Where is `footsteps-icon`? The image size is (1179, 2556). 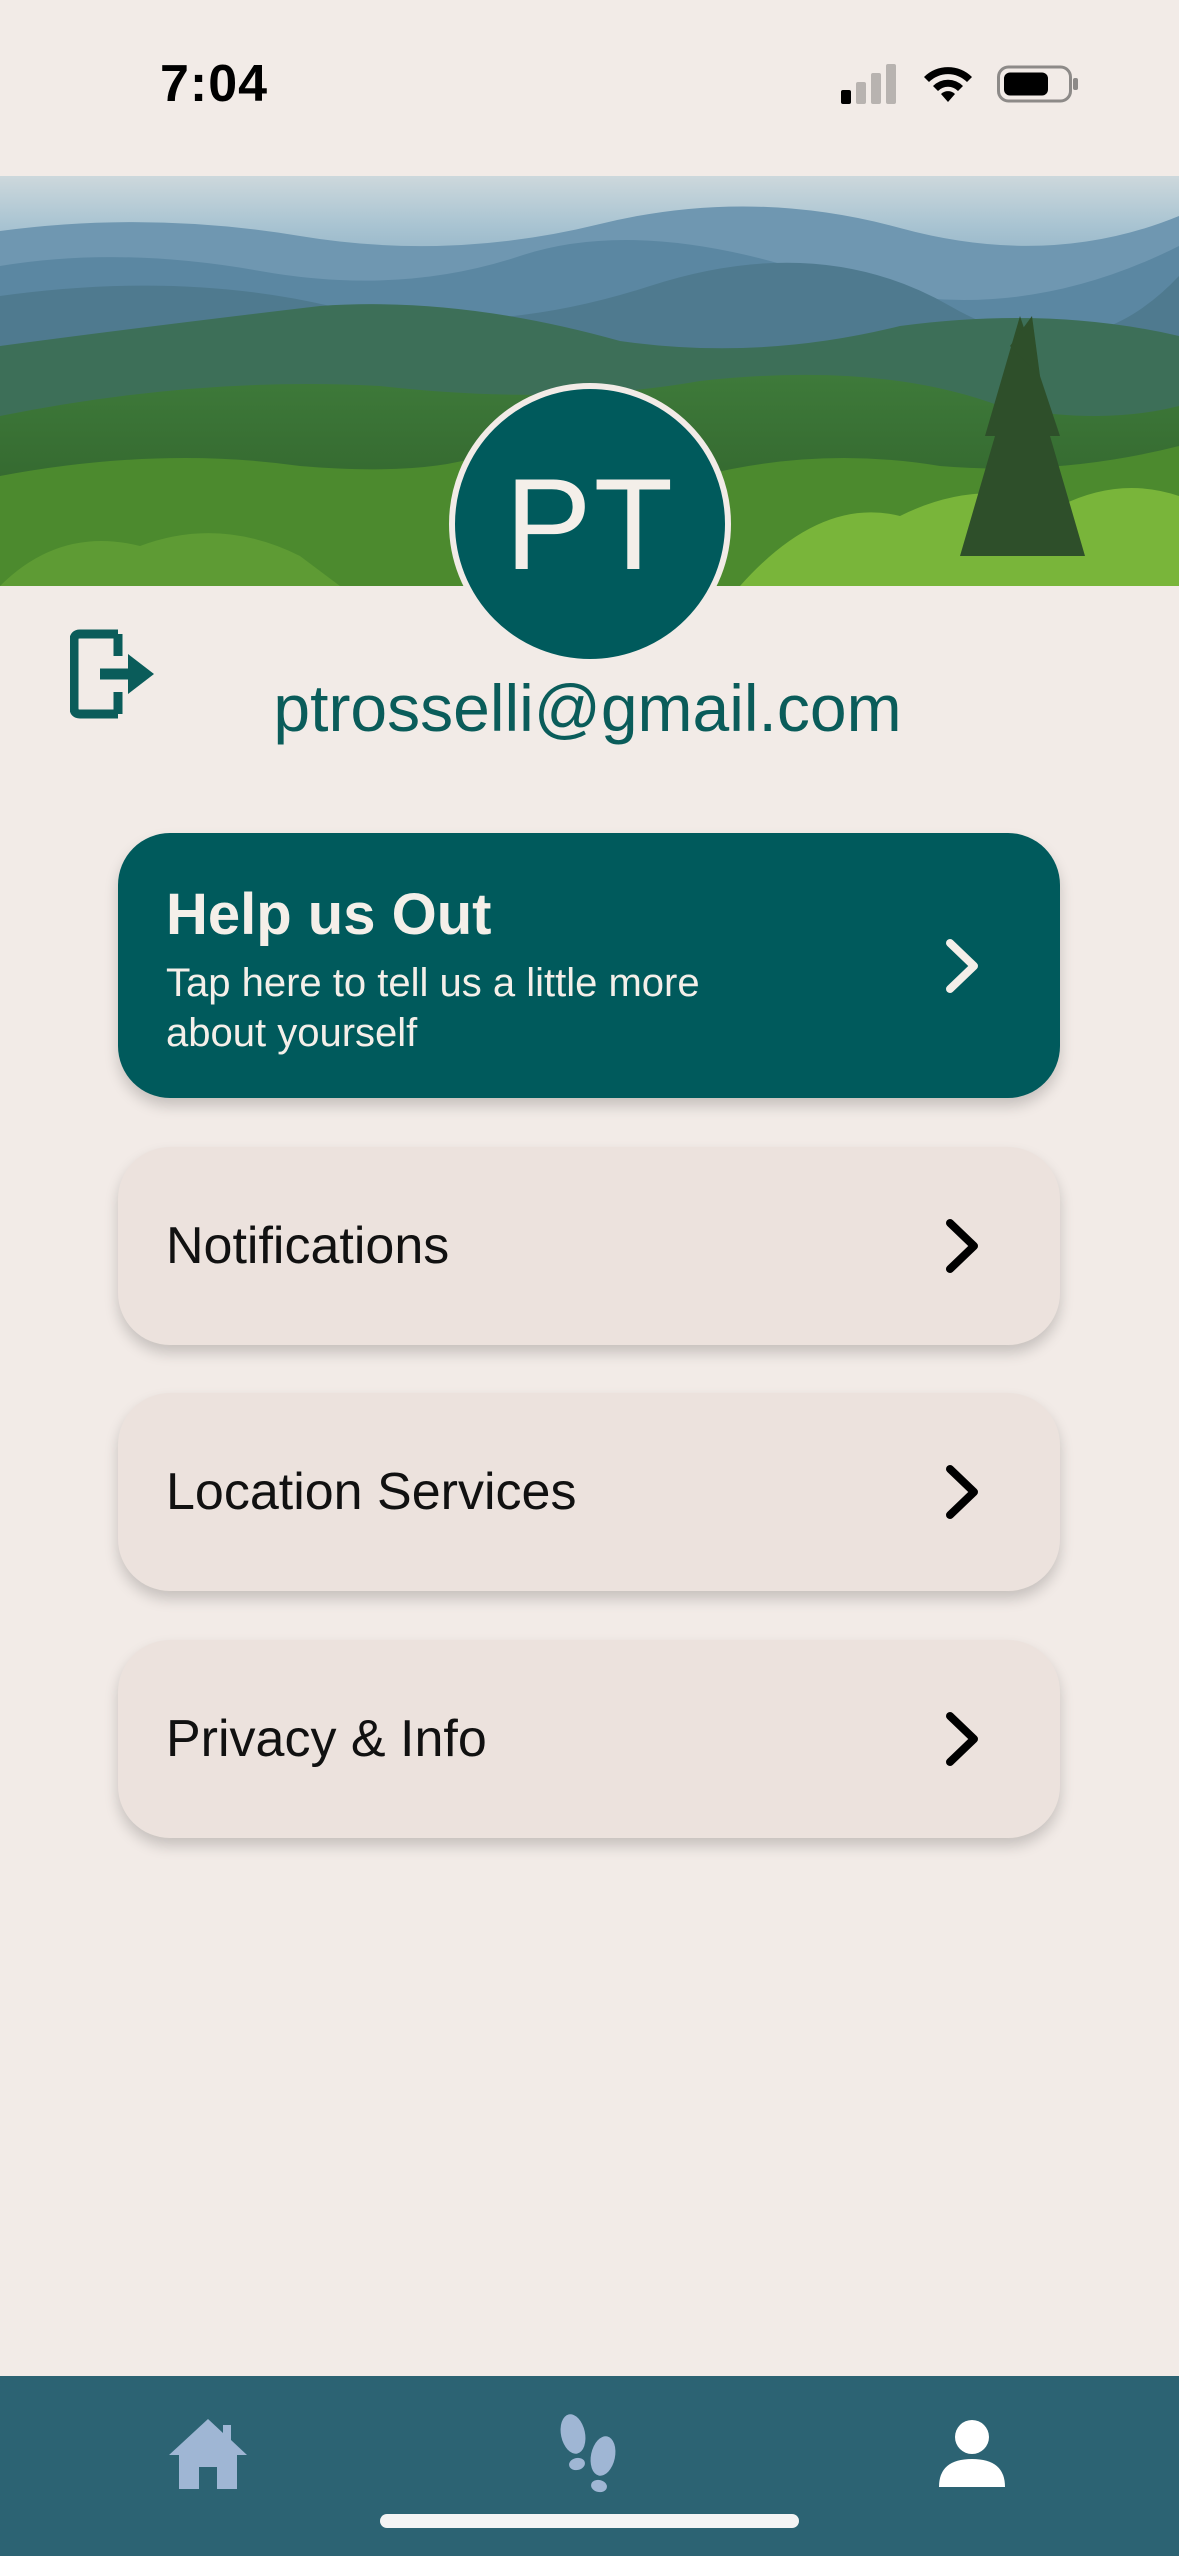
footsteps-icon is located at coordinates (588, 2453).